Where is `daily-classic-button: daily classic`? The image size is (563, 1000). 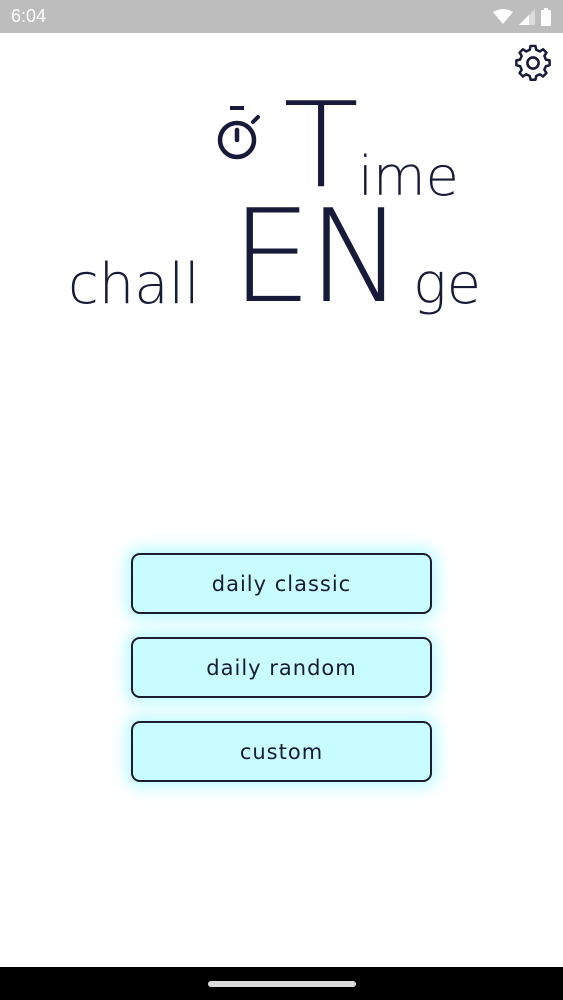
daily-classic-button: daily classic is located at coordinates (281, 583).